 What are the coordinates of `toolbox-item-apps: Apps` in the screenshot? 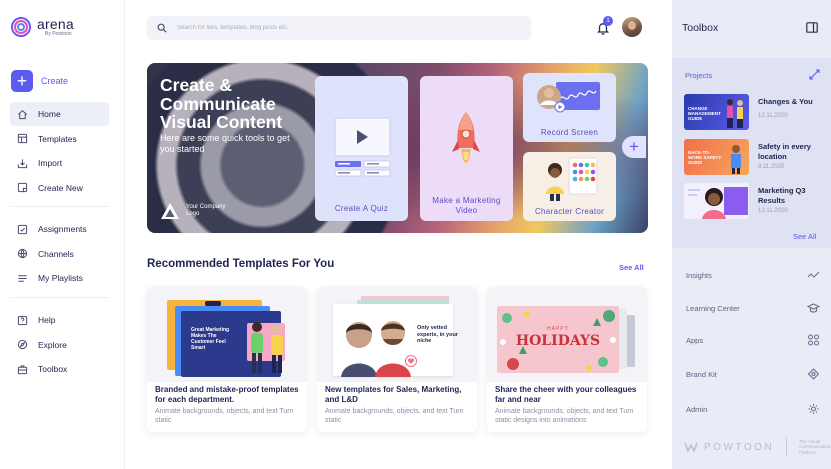 It's located at (751, 340).